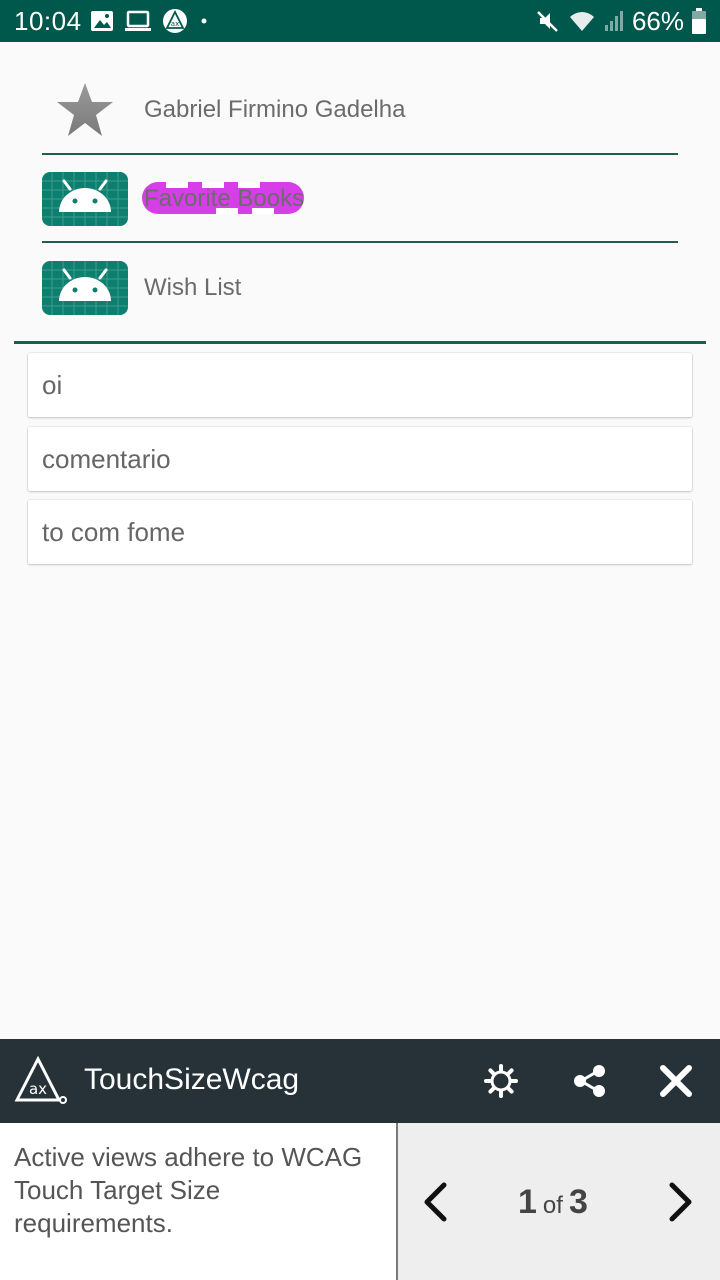 This screenshot has width=720, height=1280. I want to click on page-indicator: 1 of 3, so click(553, 1202).